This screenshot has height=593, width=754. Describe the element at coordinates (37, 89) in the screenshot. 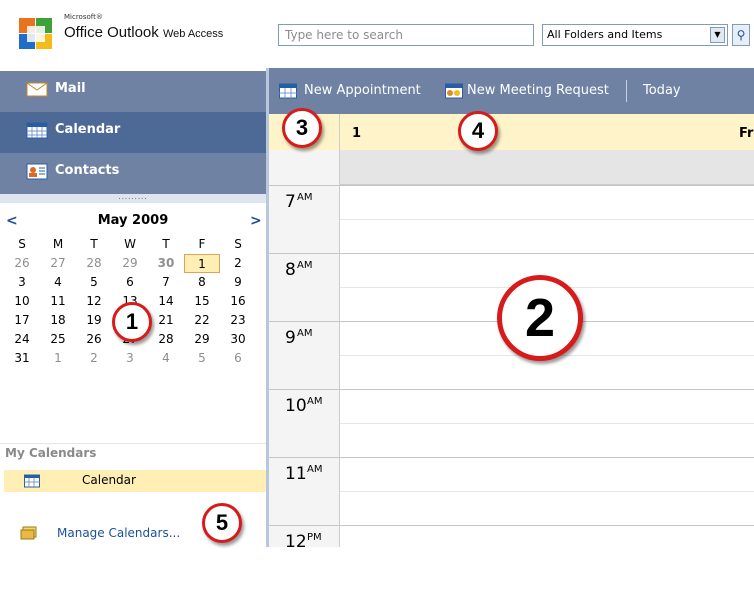

I see `mail-icon` at that location.